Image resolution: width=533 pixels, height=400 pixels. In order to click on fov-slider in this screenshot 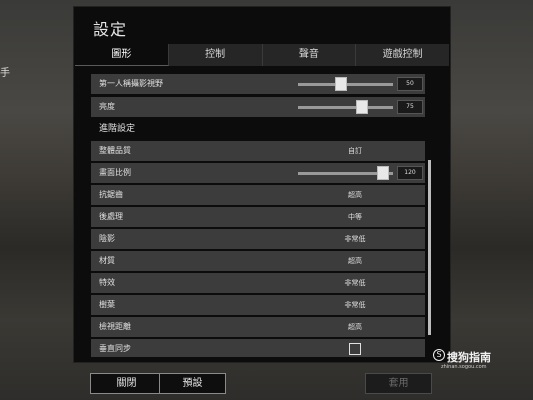, I will do `click(345, 84)`.